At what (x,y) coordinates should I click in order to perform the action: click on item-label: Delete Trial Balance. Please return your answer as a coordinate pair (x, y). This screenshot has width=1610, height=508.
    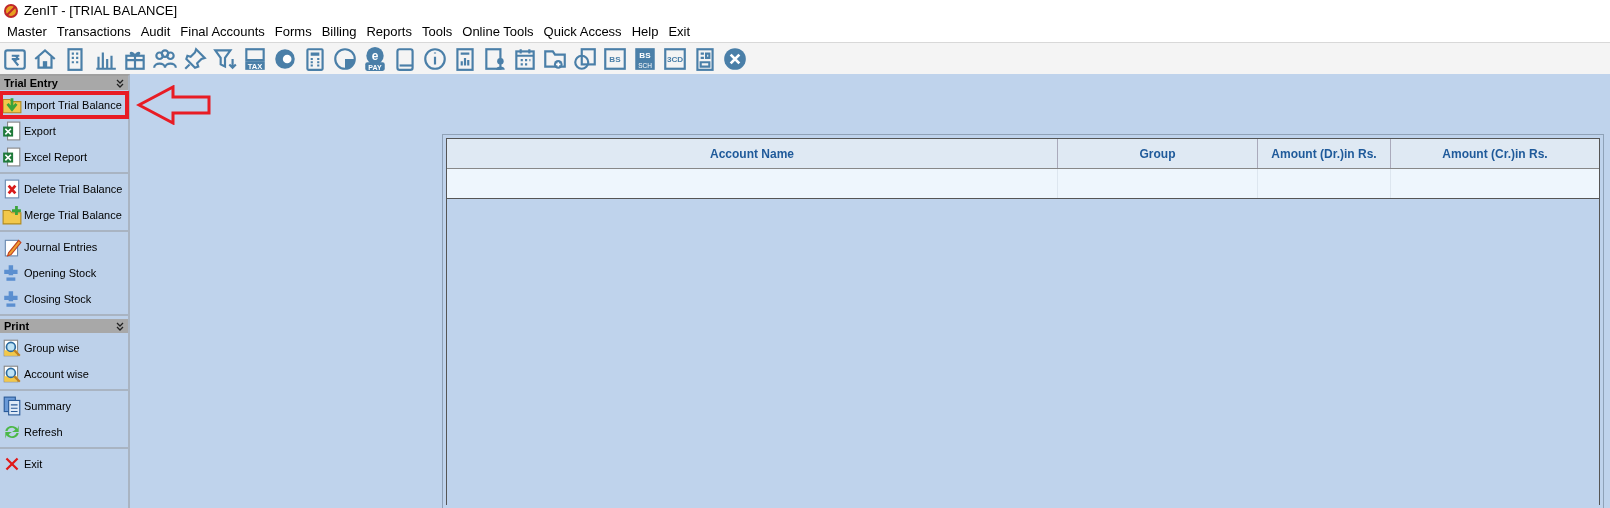
    Looking at the image, I should click on (73, 189).